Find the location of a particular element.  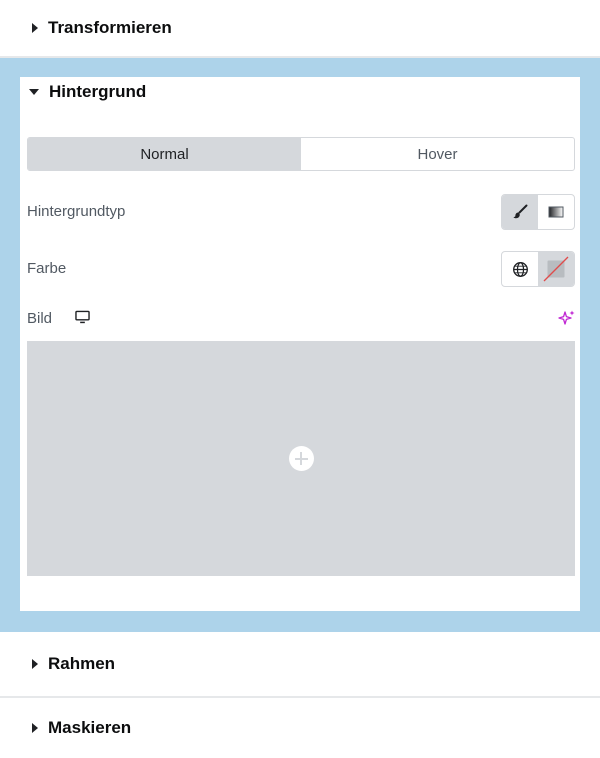

color-control is located at coordinates (538, 269).